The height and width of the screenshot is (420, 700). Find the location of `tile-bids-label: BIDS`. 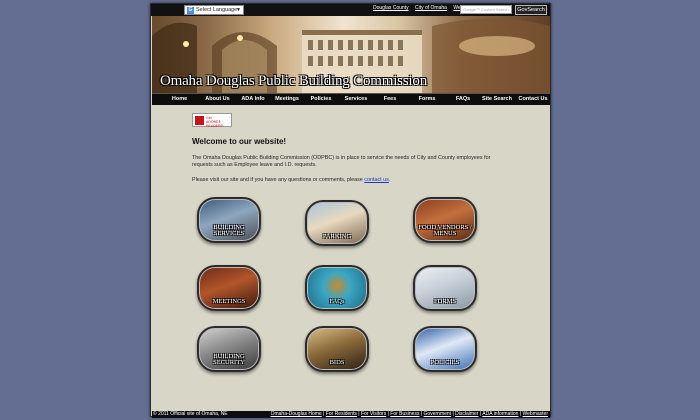

tile-bids-label: BIDS is located at coordinates (337, 362).